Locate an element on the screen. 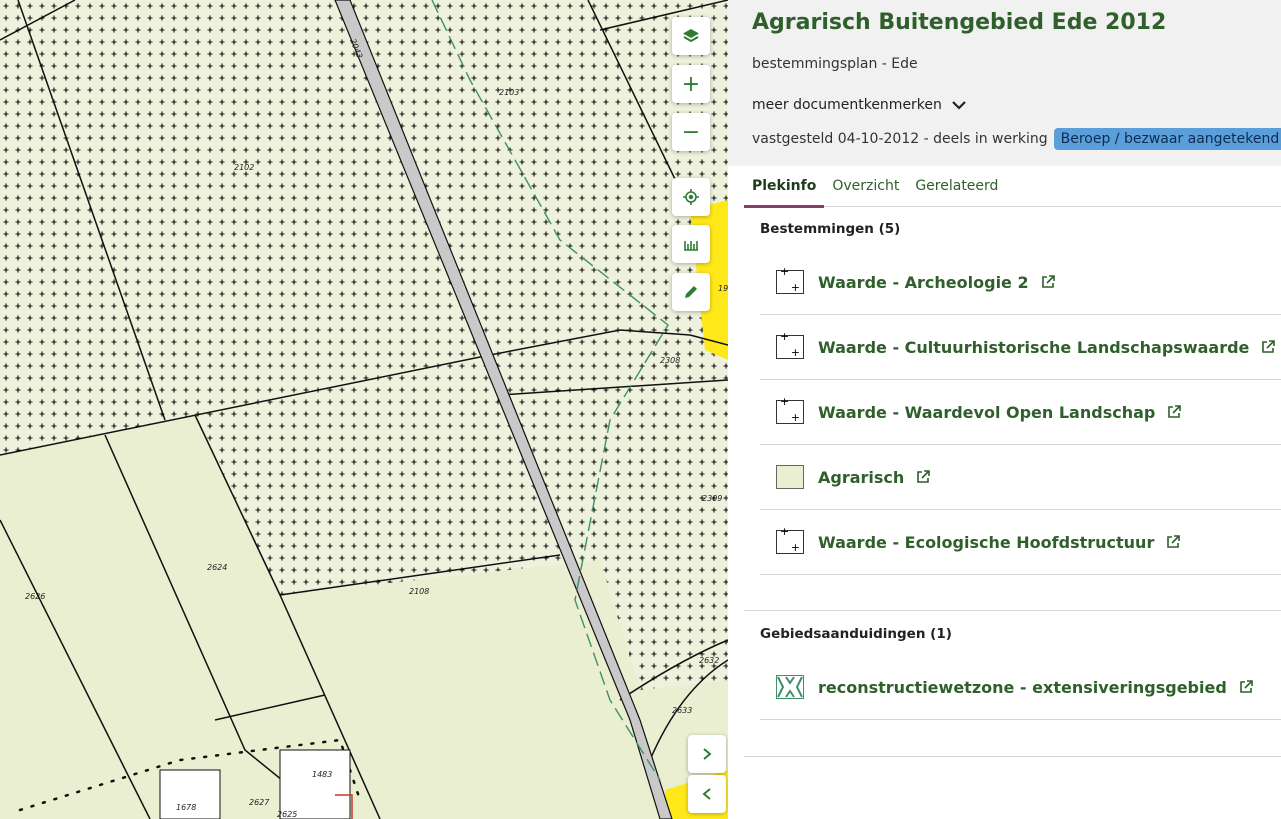 This screenshot has width=1281, height=819. list-item: Waarde - Waardevol Open Landschap is located at coordinates (1020, 412).